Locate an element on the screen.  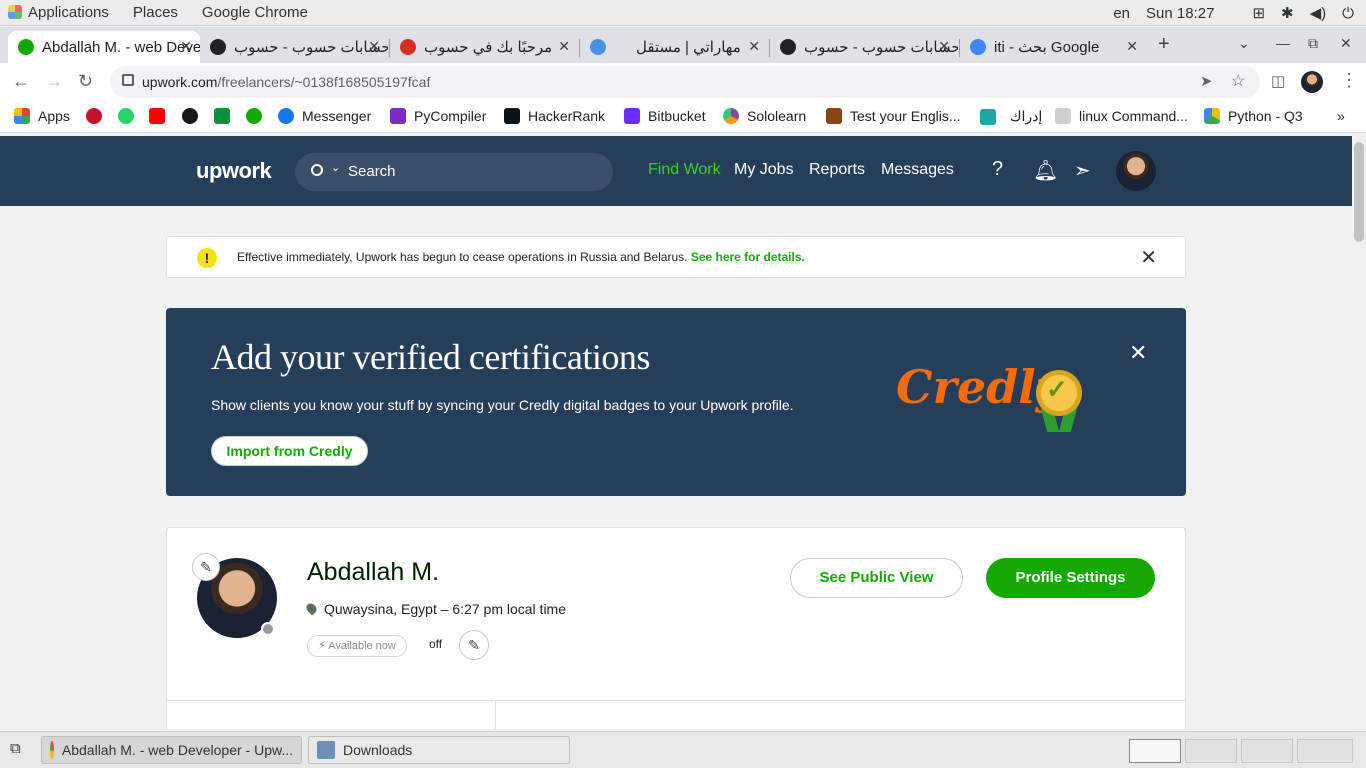
badge-medal-icon: ✓ is located at coordinates (1059, 393).